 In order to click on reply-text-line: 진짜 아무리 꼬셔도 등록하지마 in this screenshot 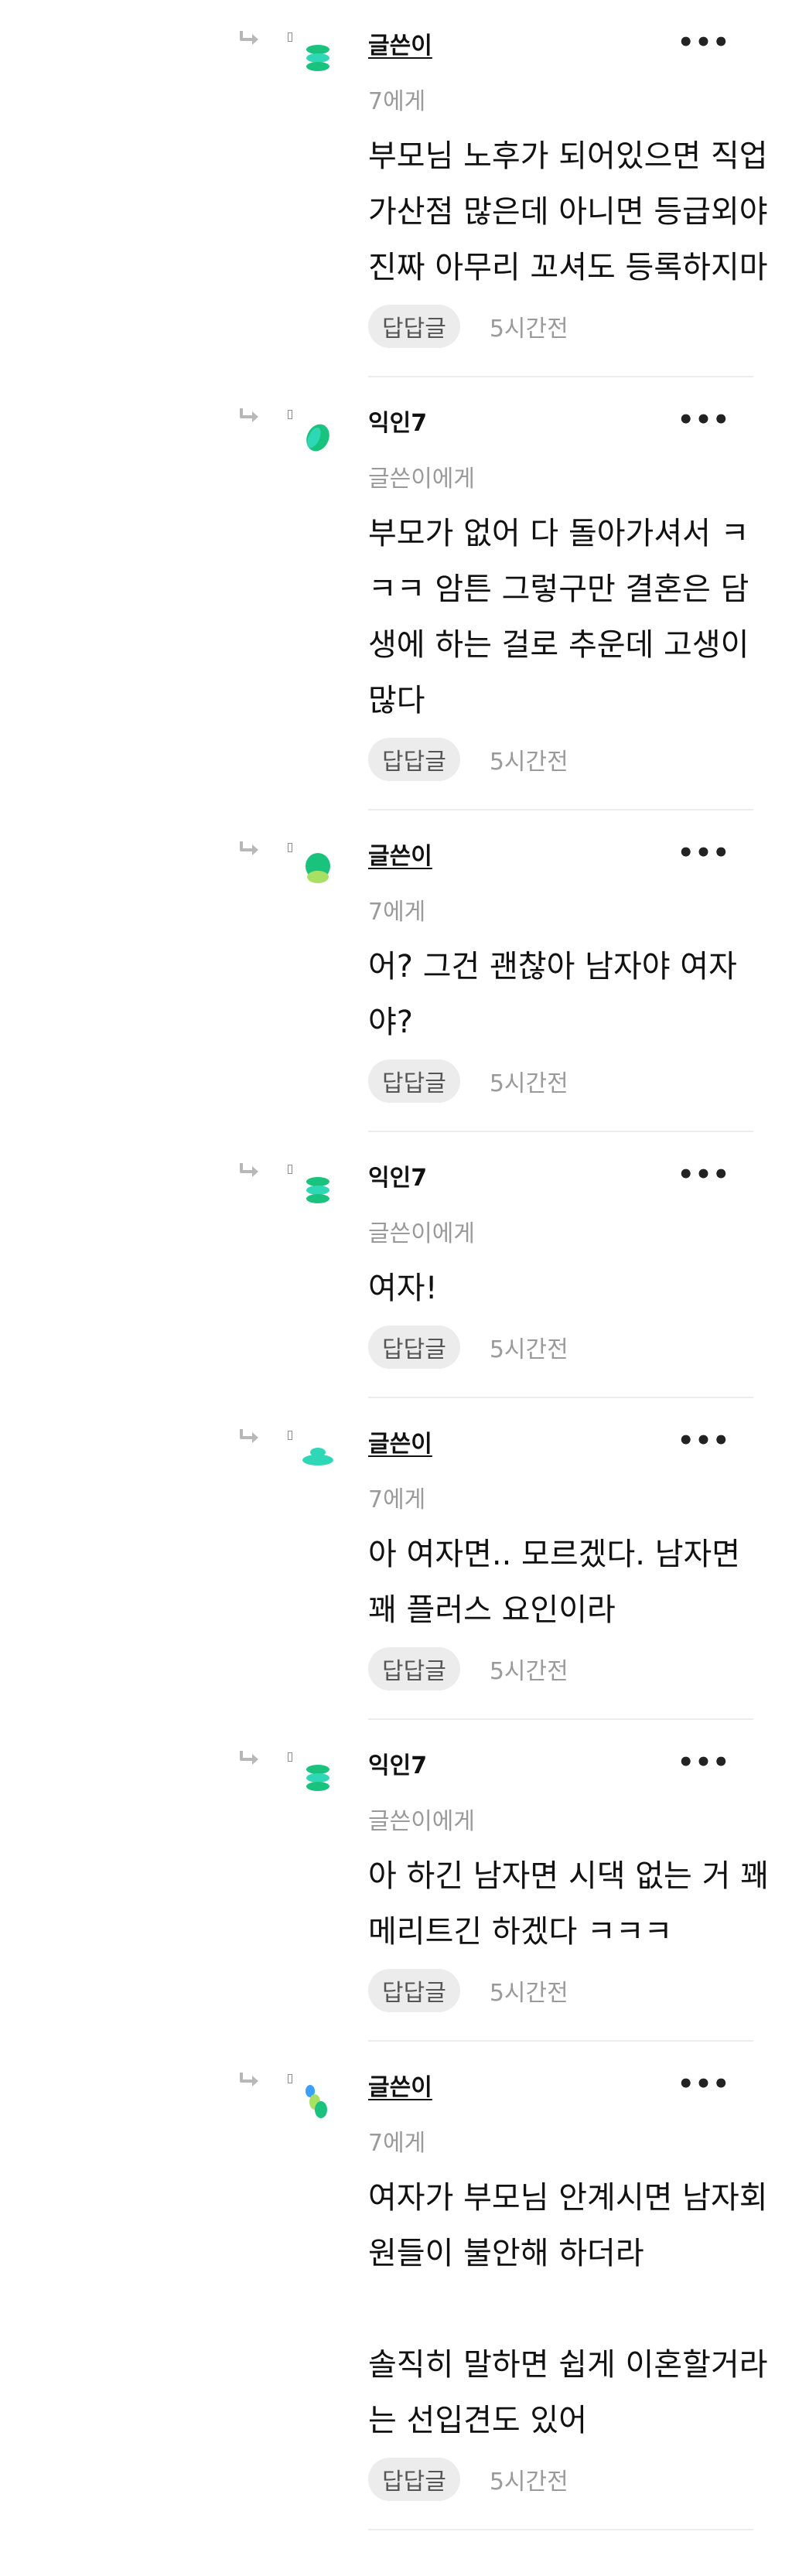, I will do `click(568, 268)`.